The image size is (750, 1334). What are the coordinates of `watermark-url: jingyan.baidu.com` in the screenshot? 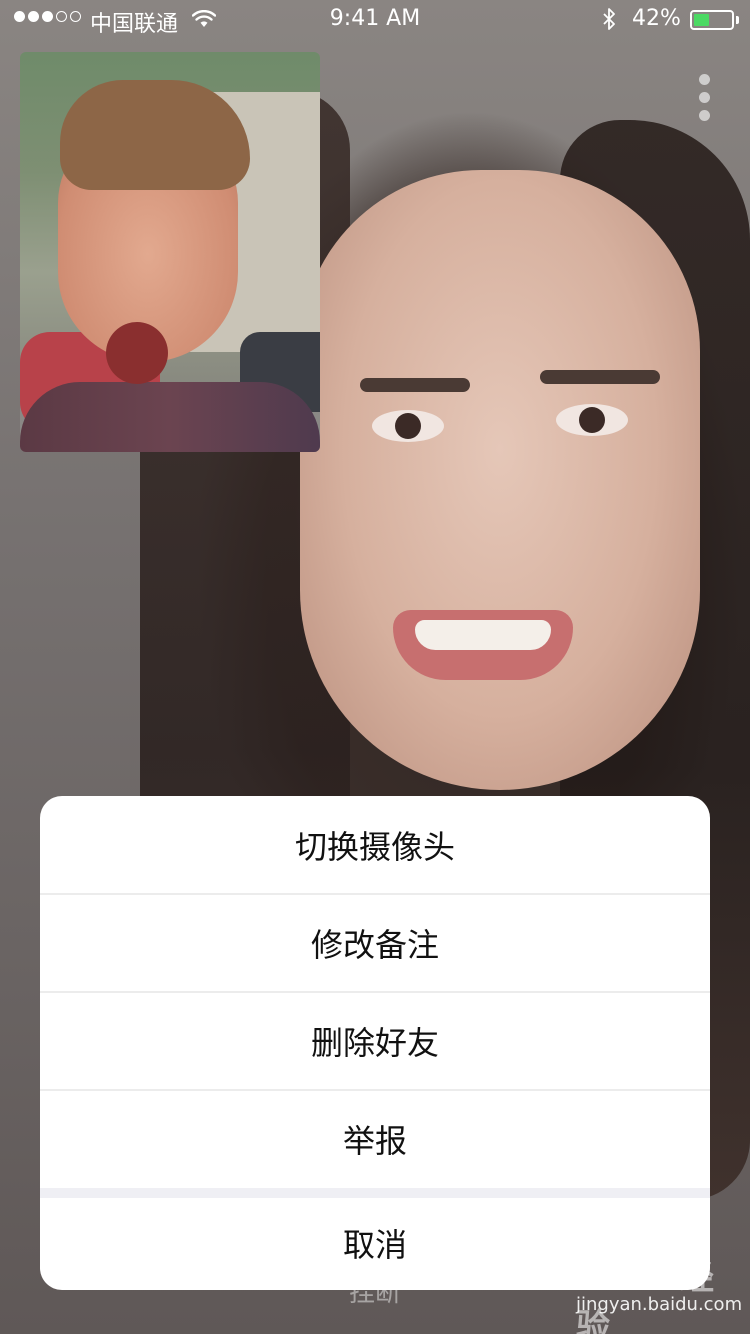 It's located at (659, 1304).